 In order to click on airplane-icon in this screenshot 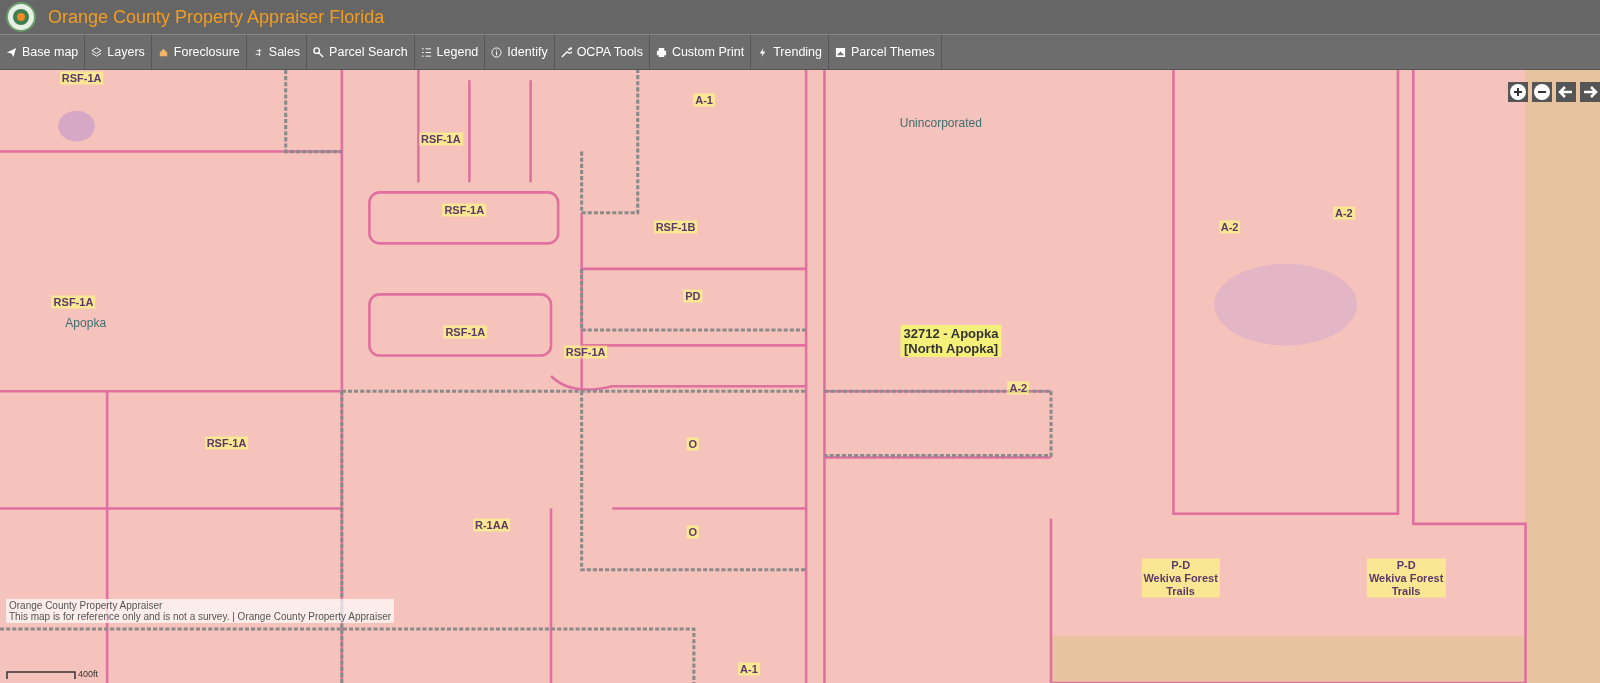, I will do `click(11, 52)`.